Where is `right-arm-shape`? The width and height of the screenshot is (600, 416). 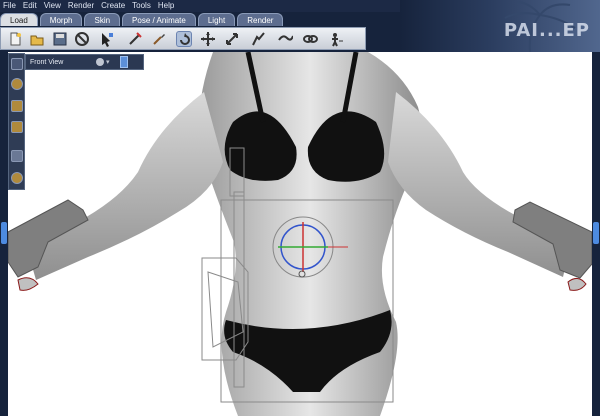
right-arm-shape is located at coordinates (479, 184).